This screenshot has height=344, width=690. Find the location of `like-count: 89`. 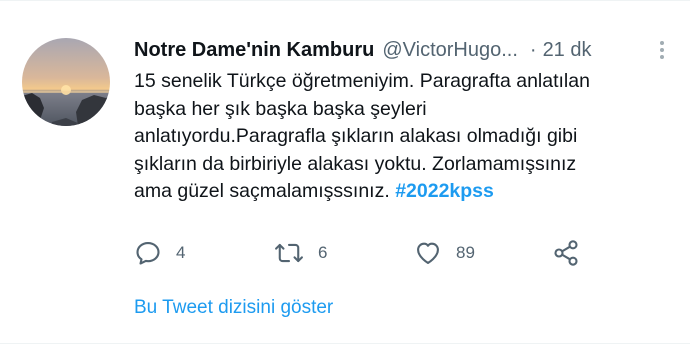

like-count: 89 is located at coordinates (465, 252).